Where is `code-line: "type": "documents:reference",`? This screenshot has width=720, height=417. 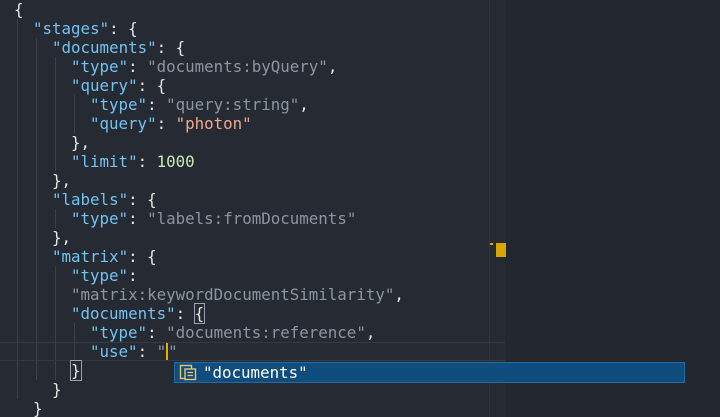
code-line: "type": "documents:reference", is located at coordinates (233, 332).